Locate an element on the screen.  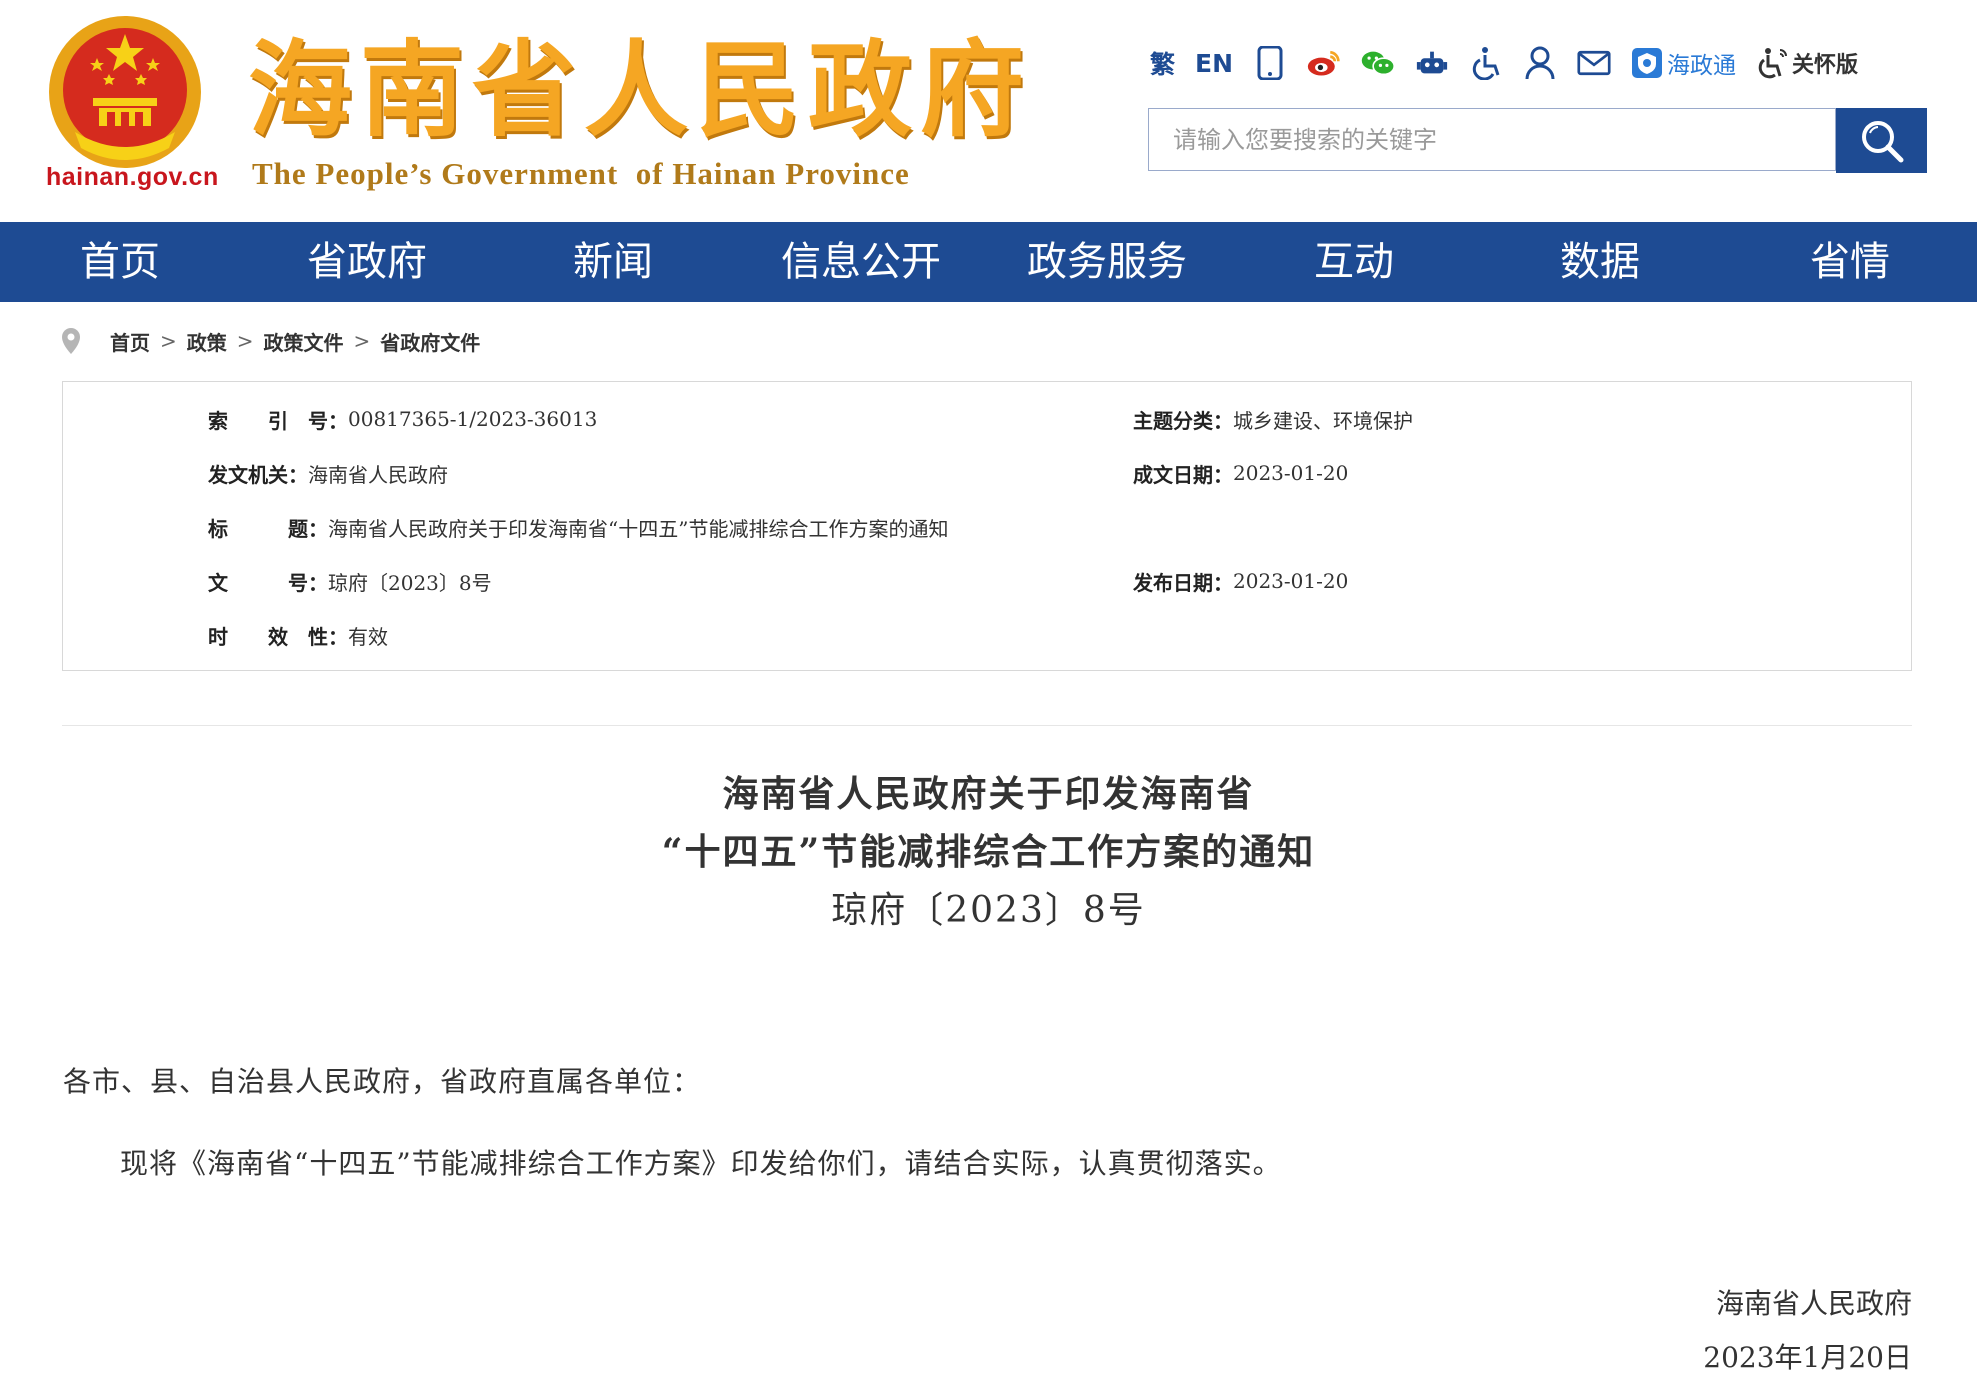
mobile-icon is located at coordinates (1270, 63).